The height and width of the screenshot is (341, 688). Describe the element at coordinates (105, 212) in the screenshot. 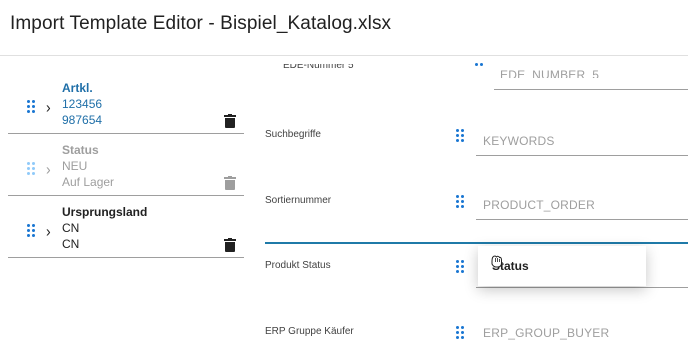

I see `list-item-title: Ursprungsland` at that location.